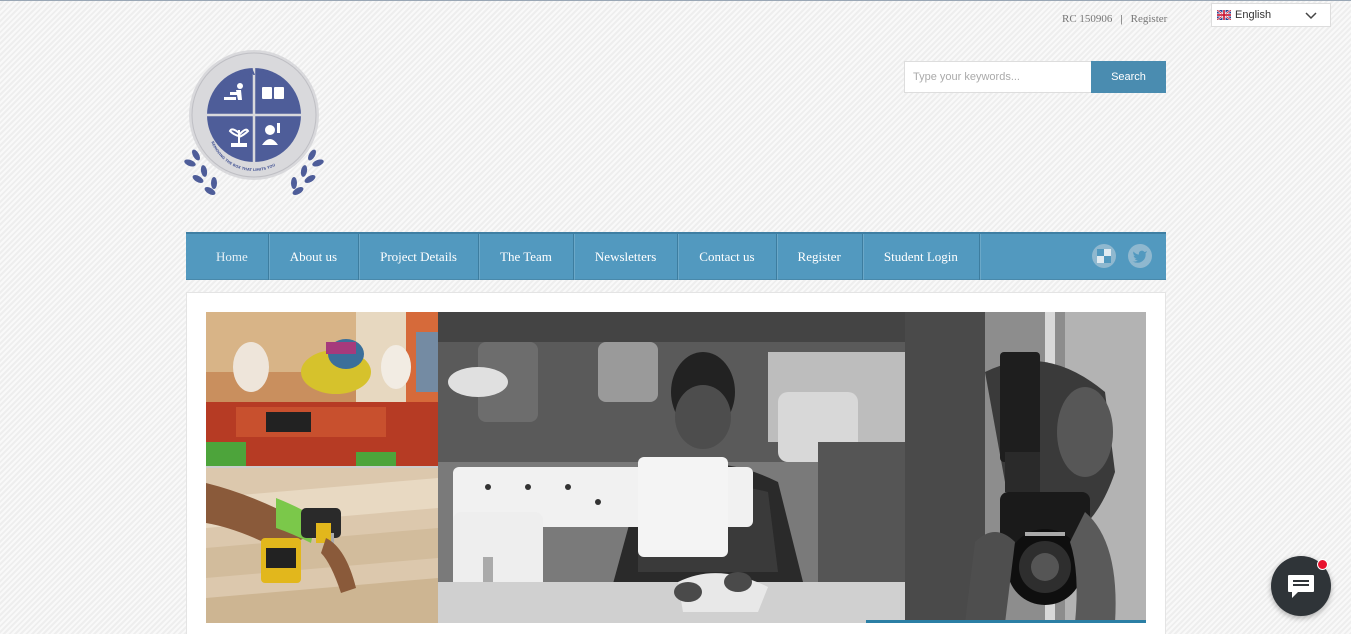 This screenshot has height=634, width=1351. Describe the element at coordinates (626, 257) in the screenshot. I see `nav-newsletters: Newsletters` at that location.